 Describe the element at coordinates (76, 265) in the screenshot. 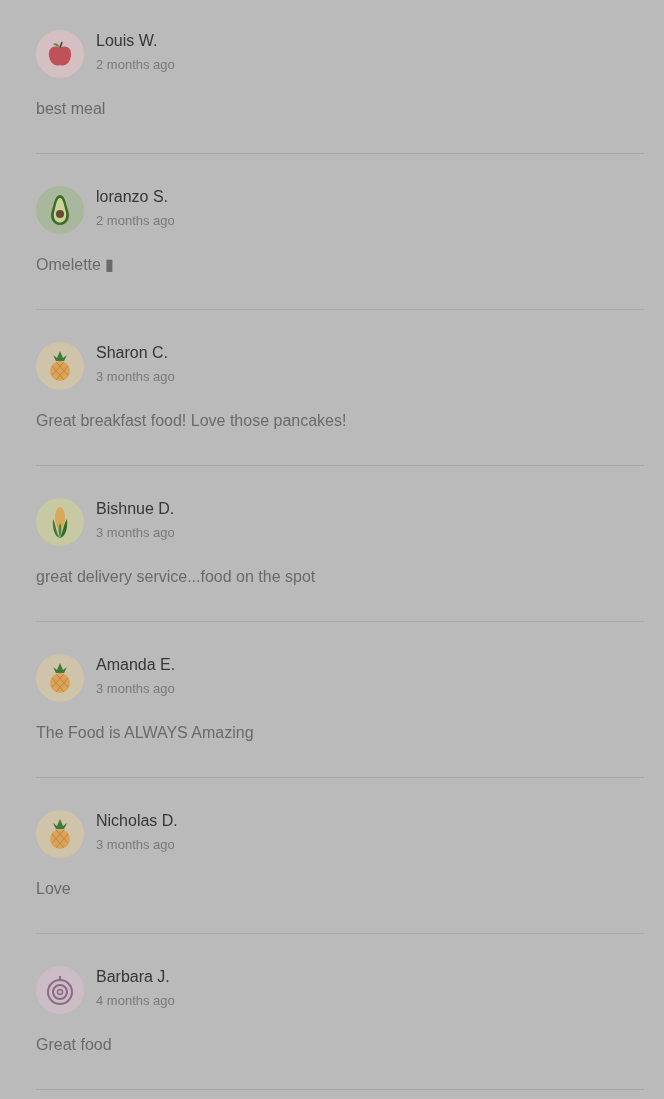

I see `review-comment: Omelette ▮` at that location.